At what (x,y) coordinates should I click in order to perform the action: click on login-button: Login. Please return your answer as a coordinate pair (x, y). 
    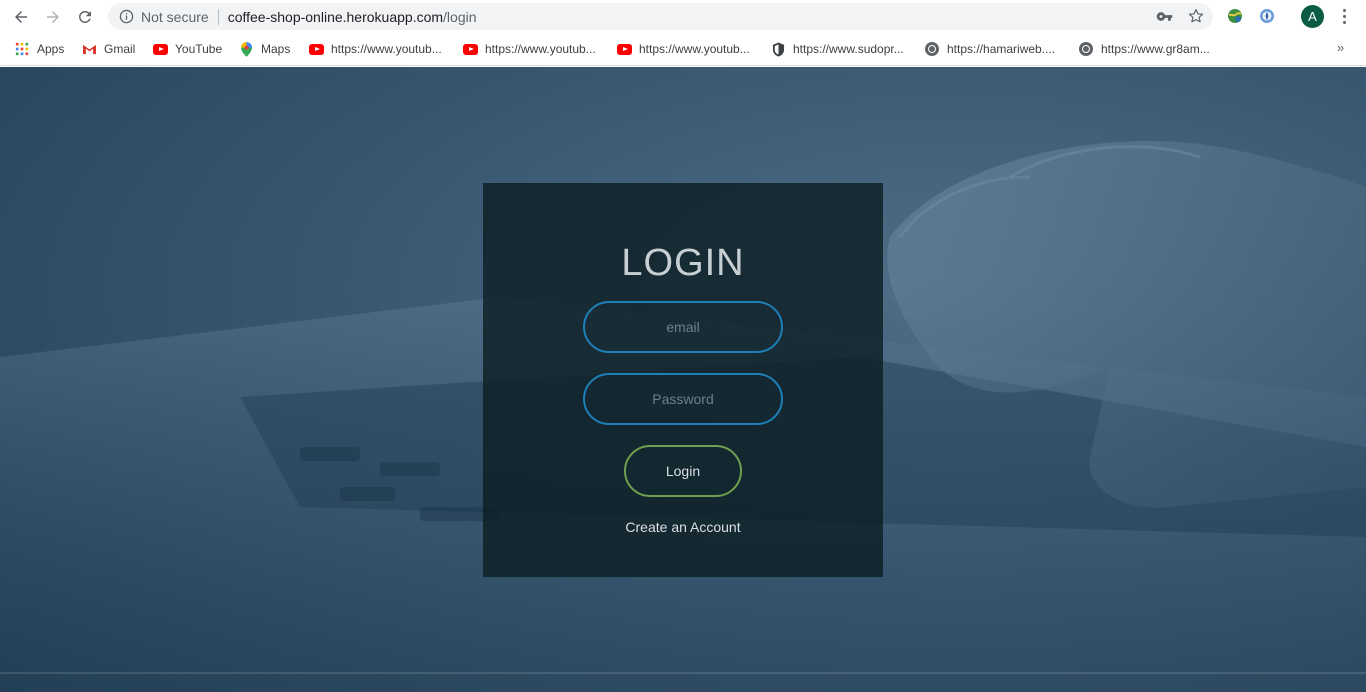
    Looking at the image, I should click on (683, 471).